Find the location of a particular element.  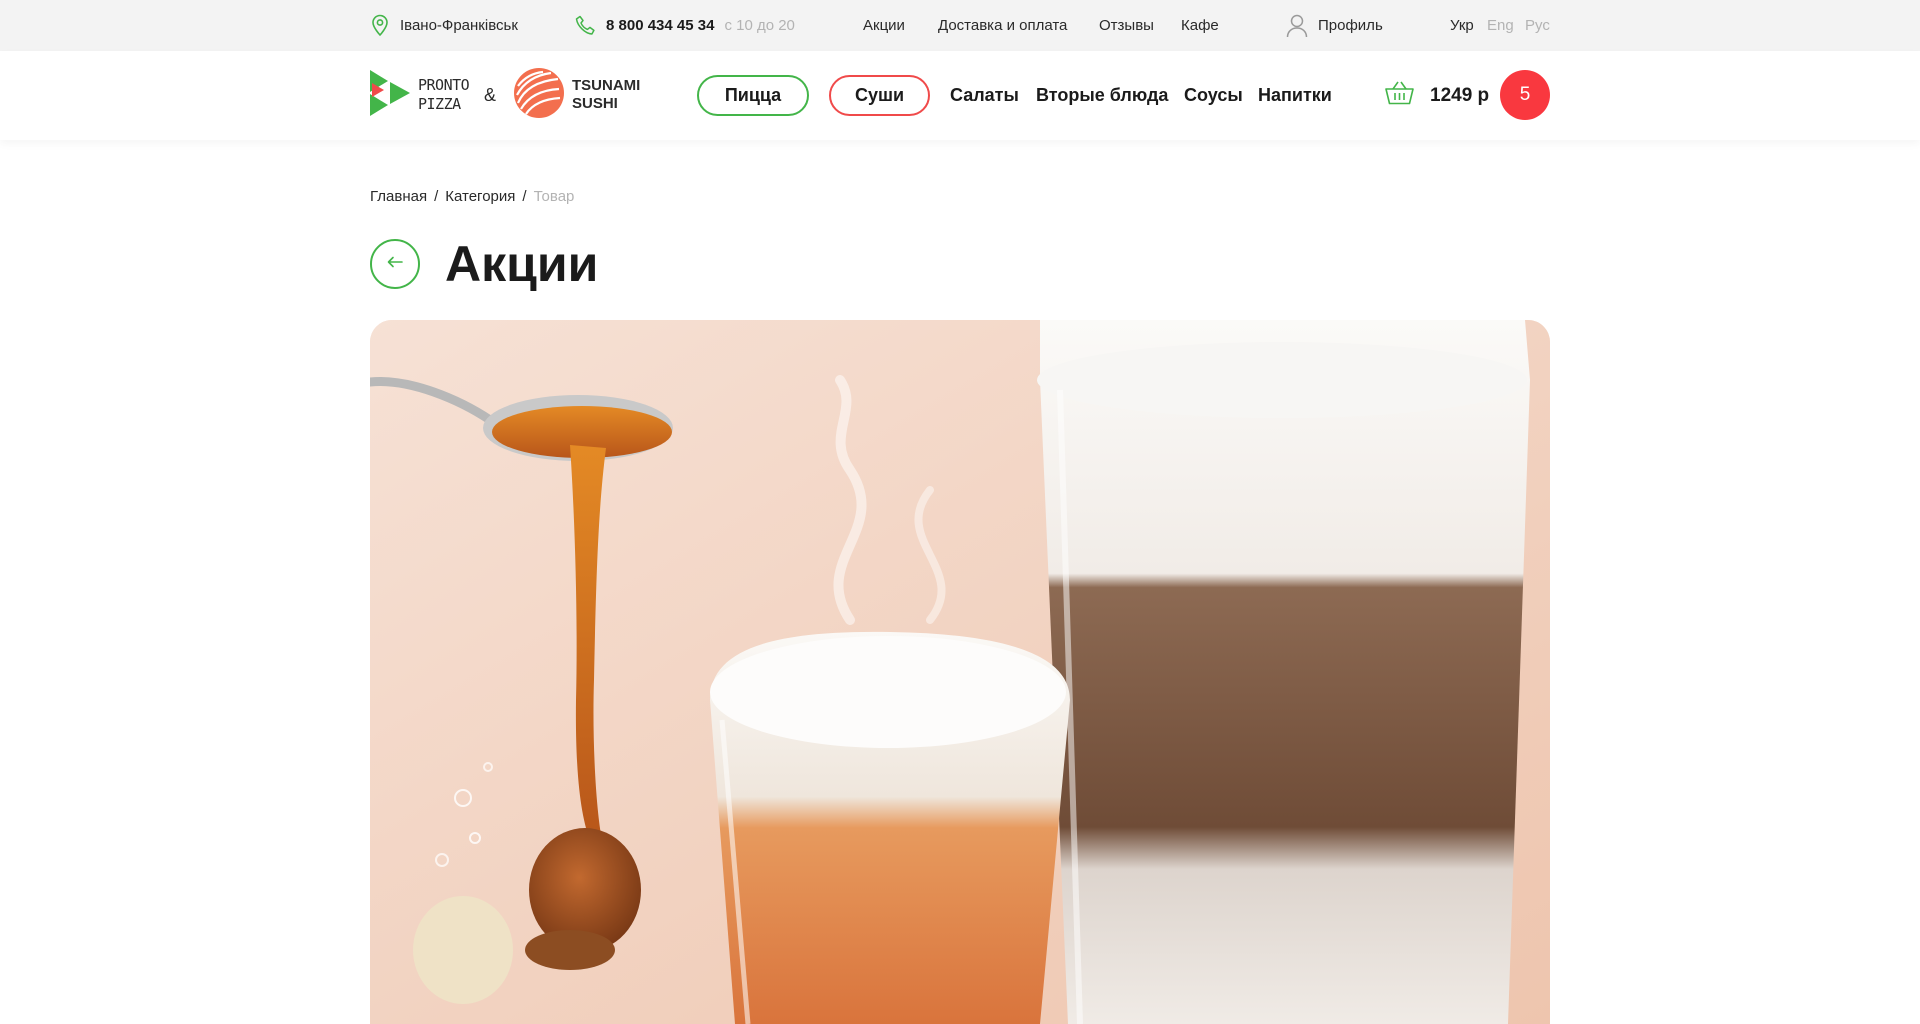

page-title: Акции is located at coordinates (522, 264).